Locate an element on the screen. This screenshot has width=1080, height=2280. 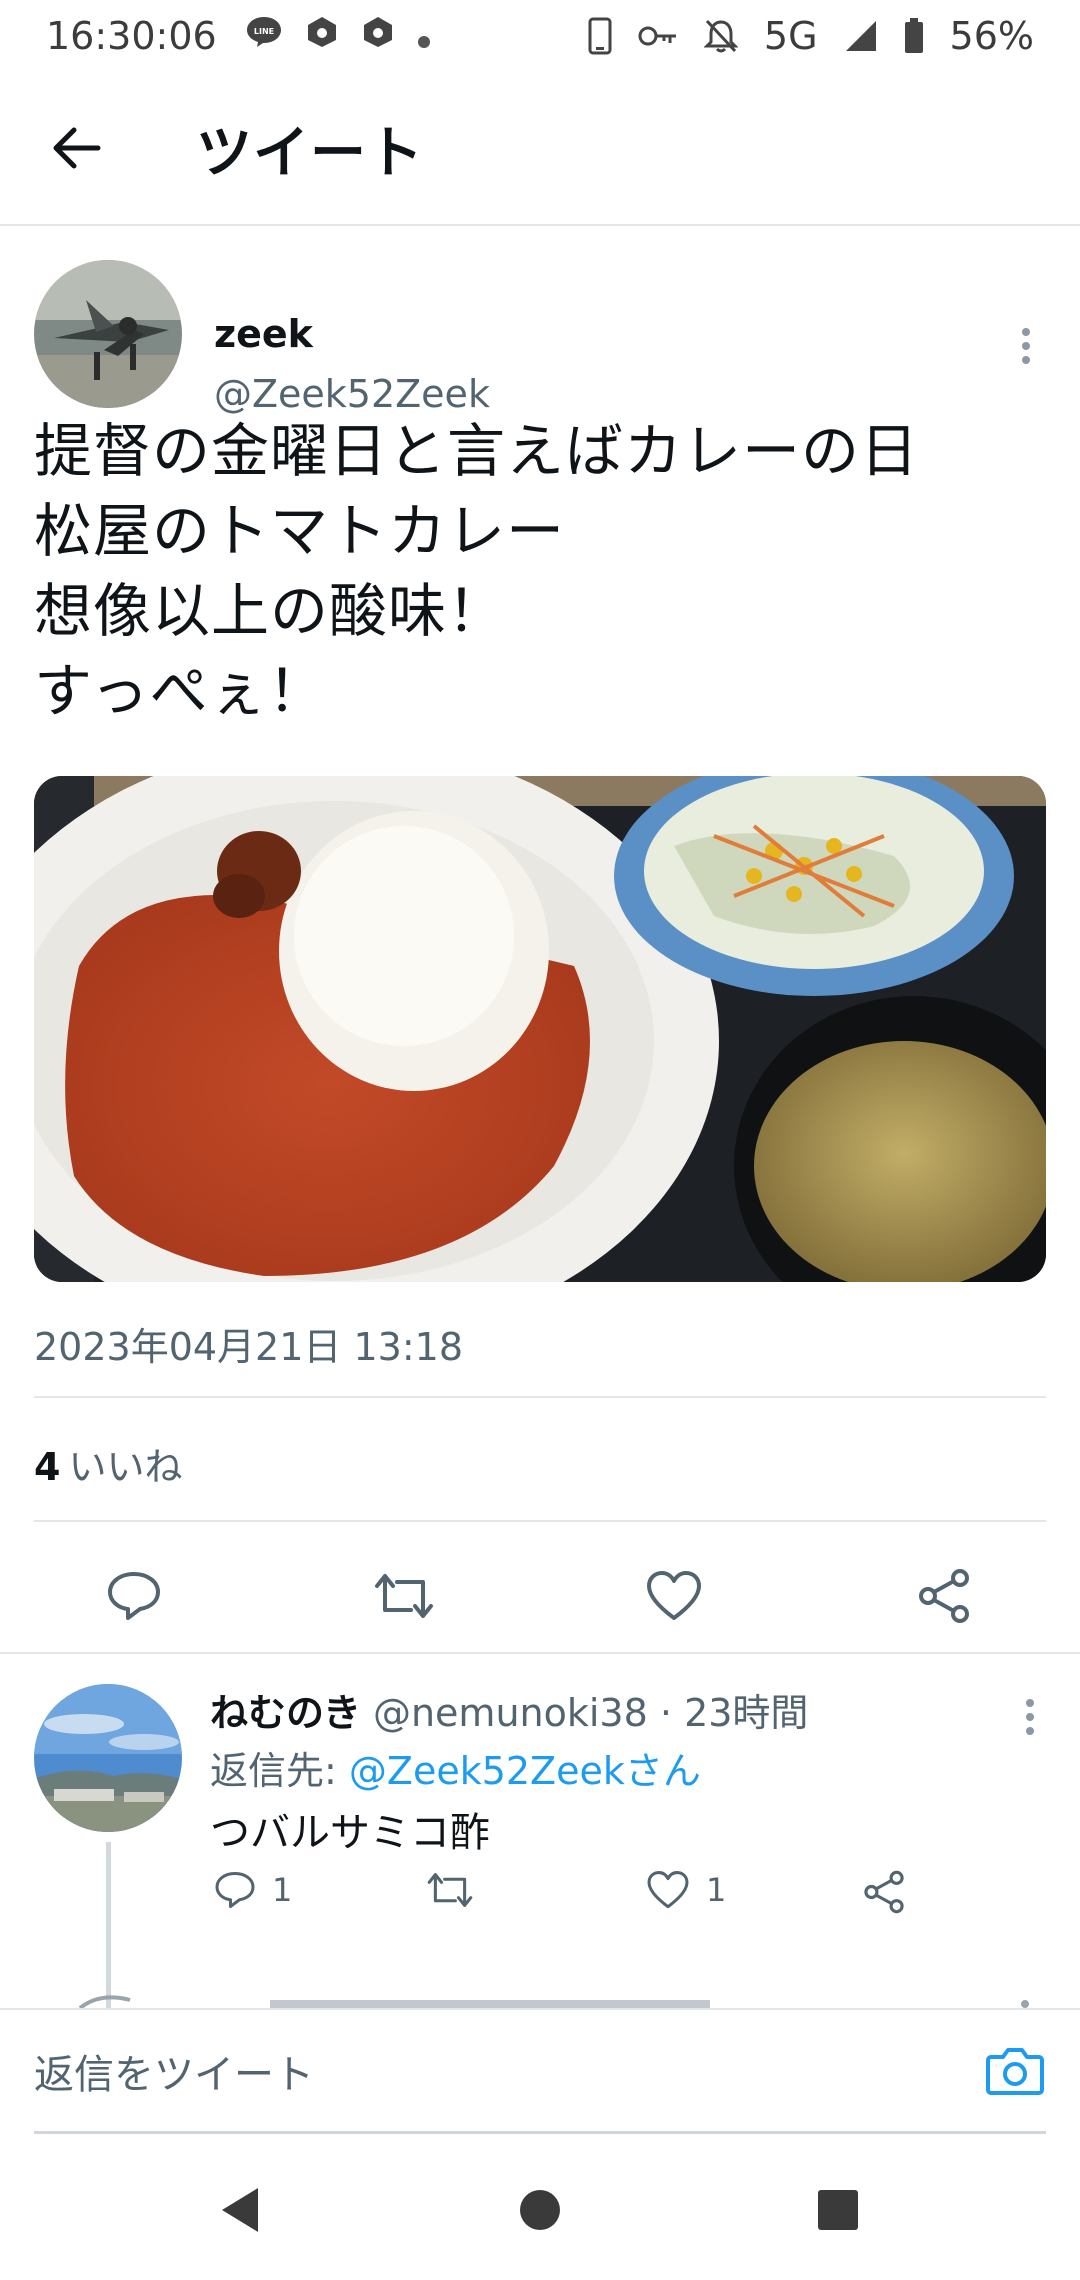
share-button is located at coordinates (944, 1596).